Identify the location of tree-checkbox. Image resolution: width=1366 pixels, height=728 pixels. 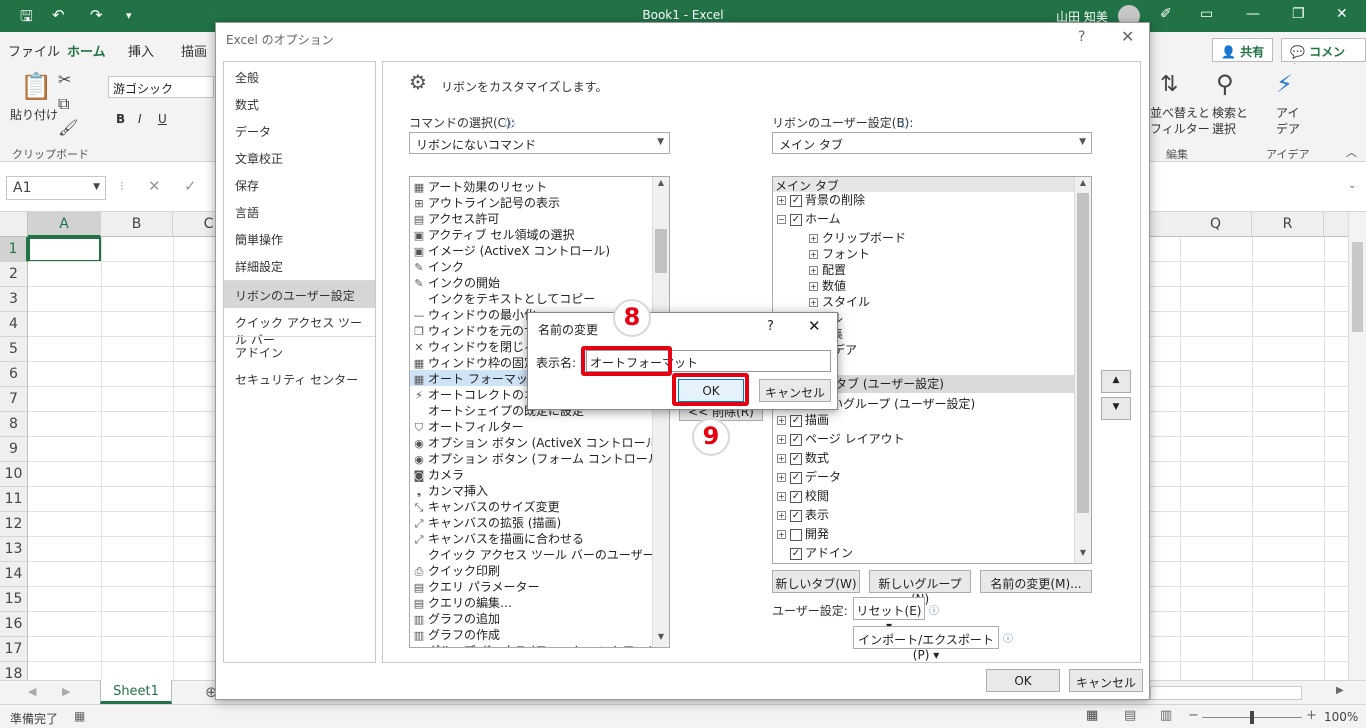
(796, 534).